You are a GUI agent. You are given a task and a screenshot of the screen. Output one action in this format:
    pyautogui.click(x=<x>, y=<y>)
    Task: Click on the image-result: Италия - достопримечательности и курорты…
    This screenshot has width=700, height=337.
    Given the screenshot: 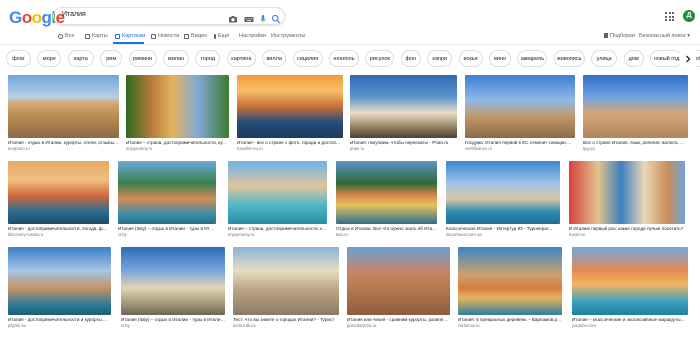 What is the action you would take?
    pyautogui.click(x=59, y=287)
    